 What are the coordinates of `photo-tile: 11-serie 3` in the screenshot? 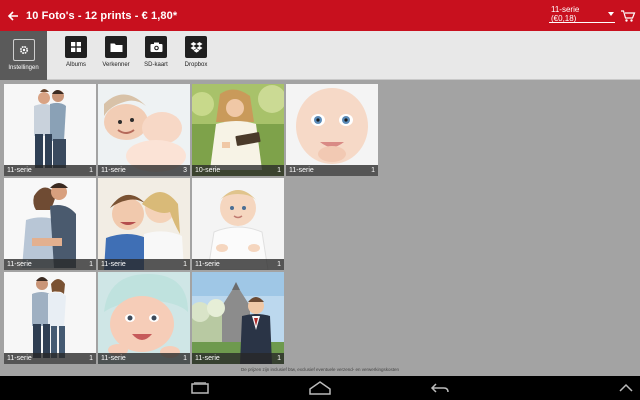 It's located at (144, 130).